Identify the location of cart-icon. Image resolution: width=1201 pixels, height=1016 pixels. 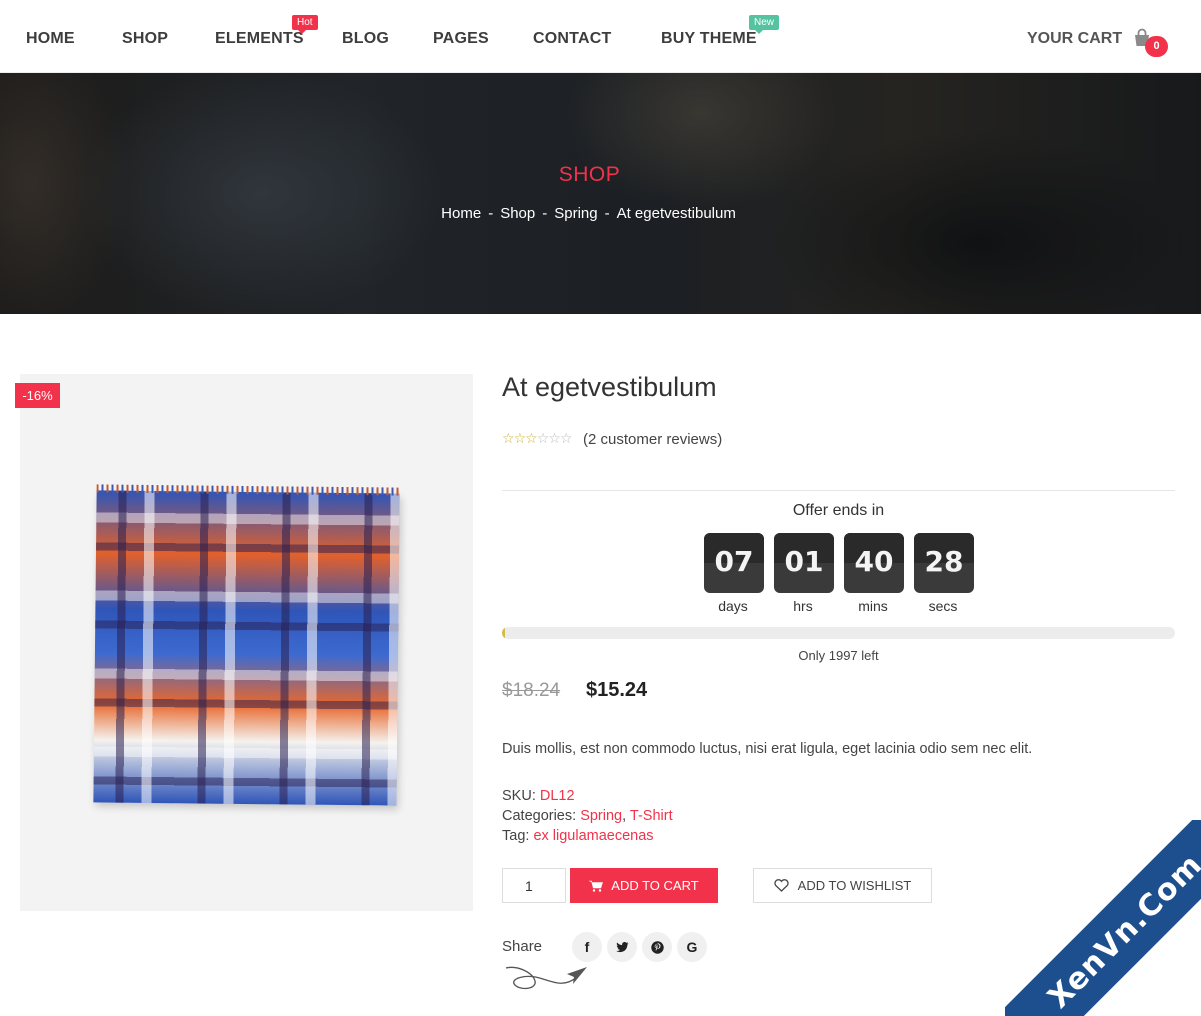
(596, 886).